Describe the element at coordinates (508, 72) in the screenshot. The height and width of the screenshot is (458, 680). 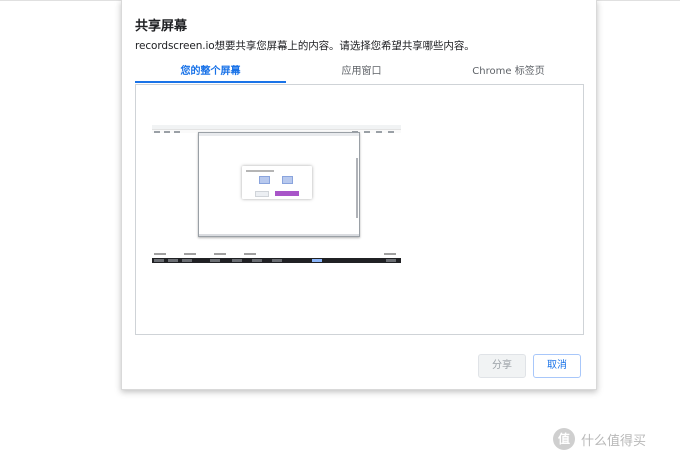
I see `tab-chrome-tab: Chrome 标签页` at that location.